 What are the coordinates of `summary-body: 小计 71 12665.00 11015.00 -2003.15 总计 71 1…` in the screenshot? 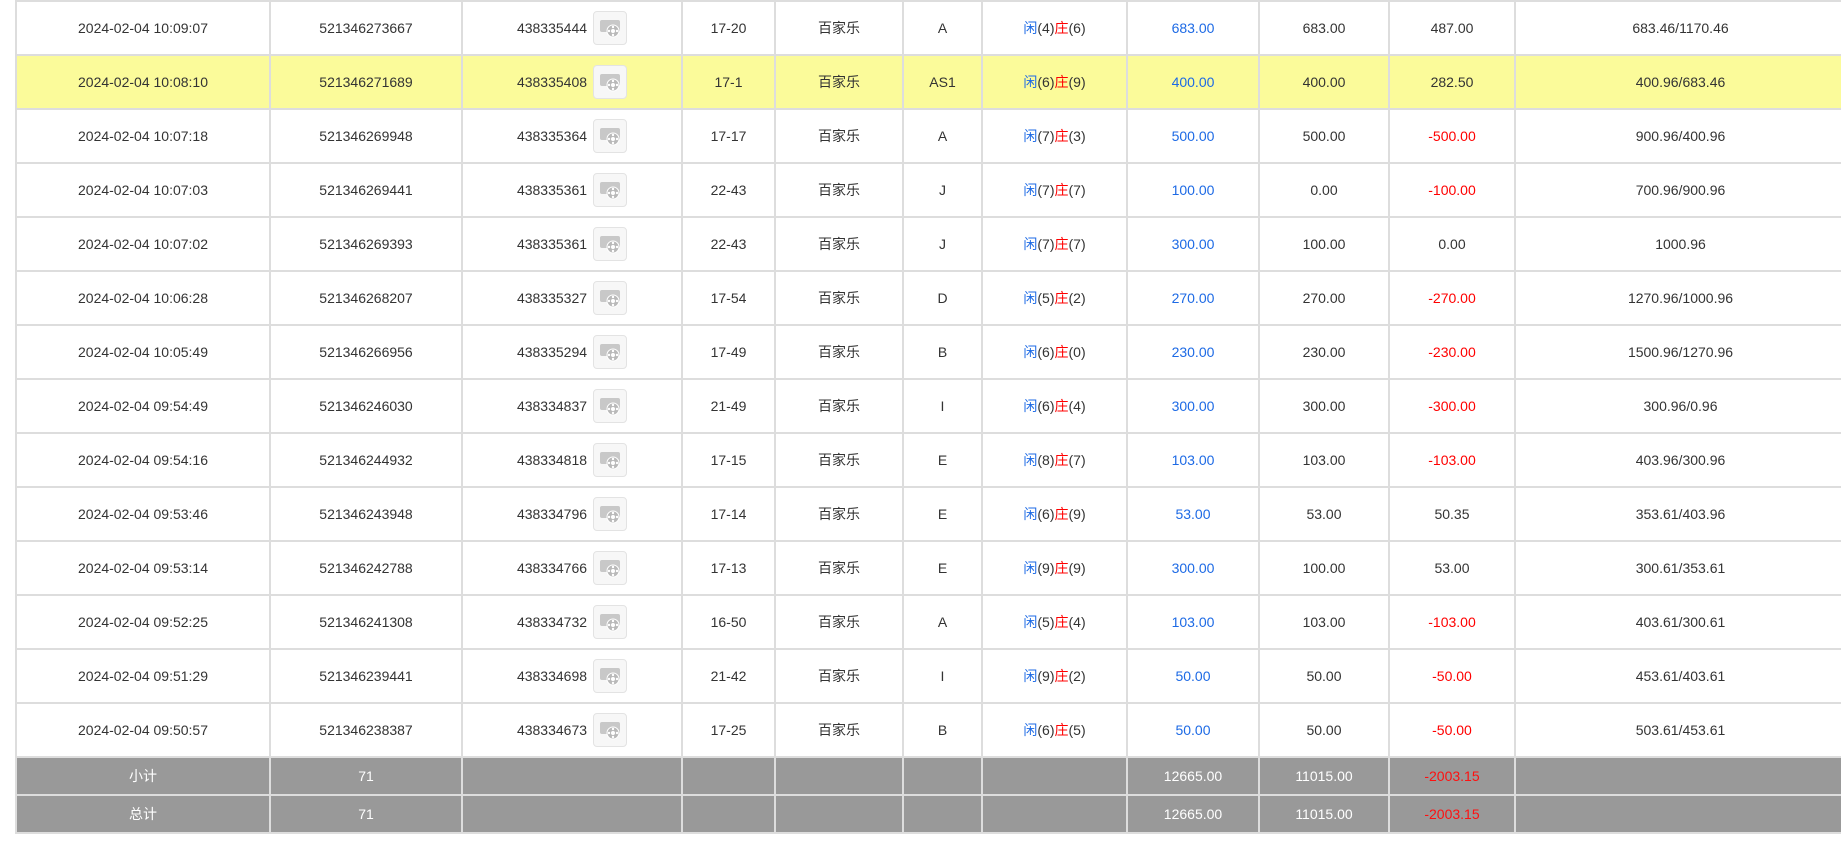 It's located at (928, 795).